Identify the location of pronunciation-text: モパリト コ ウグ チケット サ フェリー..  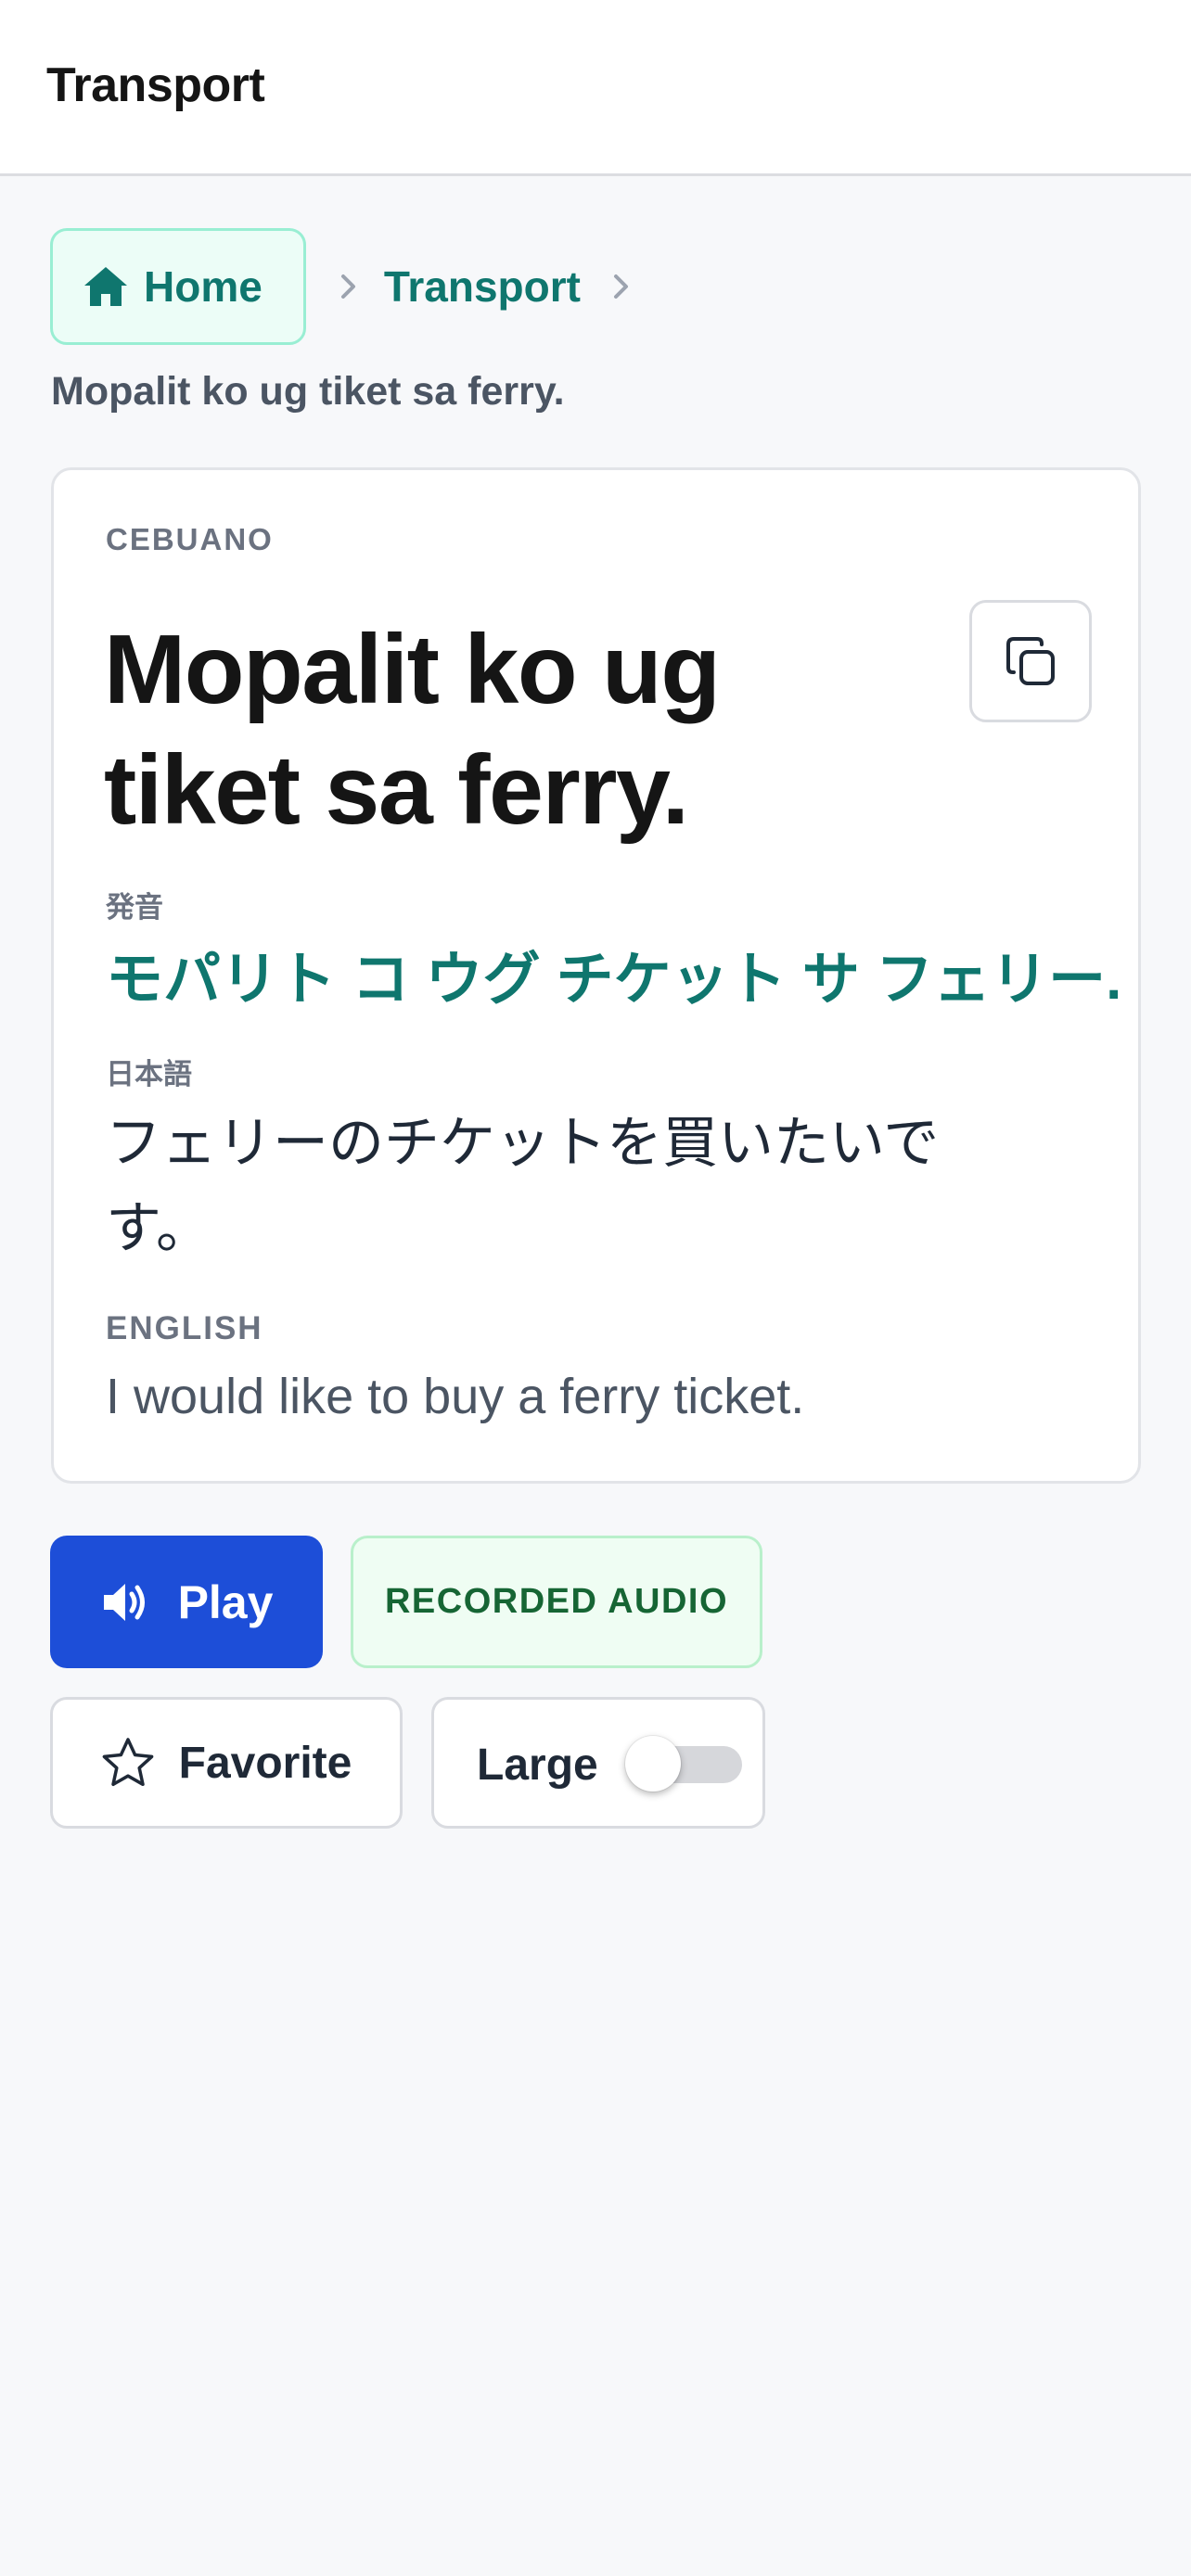
(614, 980).